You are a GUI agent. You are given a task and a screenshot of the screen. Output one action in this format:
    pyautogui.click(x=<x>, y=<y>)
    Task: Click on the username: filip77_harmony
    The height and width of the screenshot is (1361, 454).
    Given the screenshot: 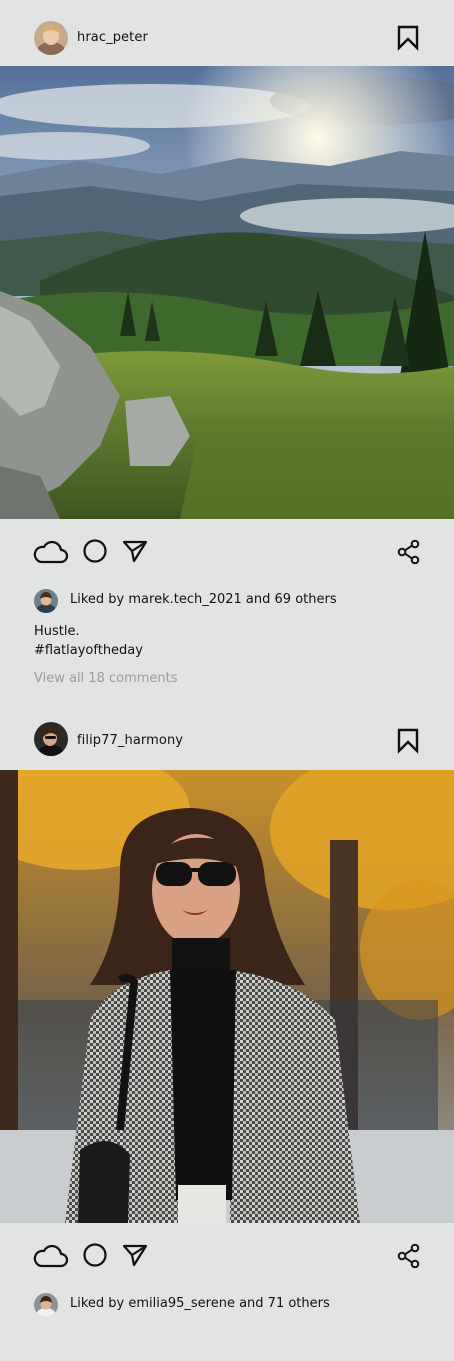 What is the action you would take?
    pyautogui.click(x=130, y=740)
    